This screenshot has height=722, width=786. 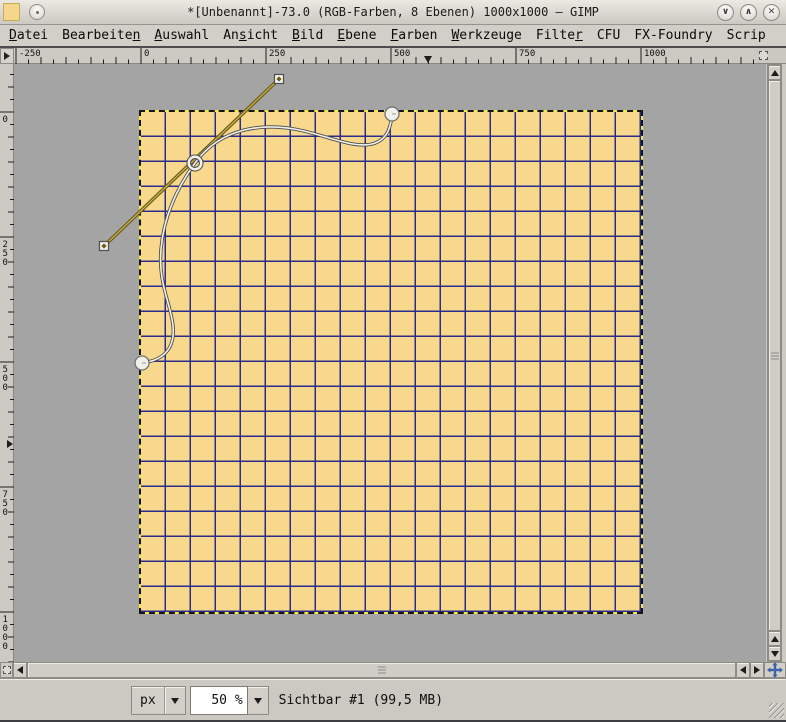 I want to click on scroll-up-button-secondary, so click(x=774, y=638).